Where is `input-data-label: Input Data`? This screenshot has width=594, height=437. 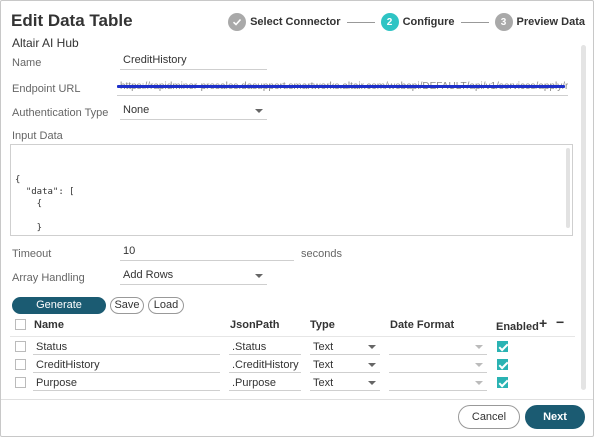 input-data-label: Input Data is located at coordinates (37, 136).